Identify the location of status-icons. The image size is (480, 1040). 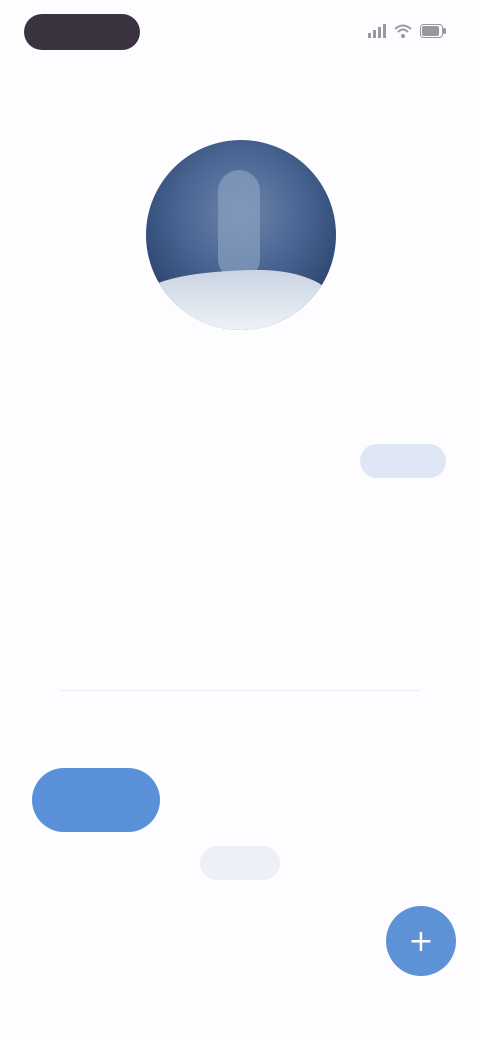
(407, 32).